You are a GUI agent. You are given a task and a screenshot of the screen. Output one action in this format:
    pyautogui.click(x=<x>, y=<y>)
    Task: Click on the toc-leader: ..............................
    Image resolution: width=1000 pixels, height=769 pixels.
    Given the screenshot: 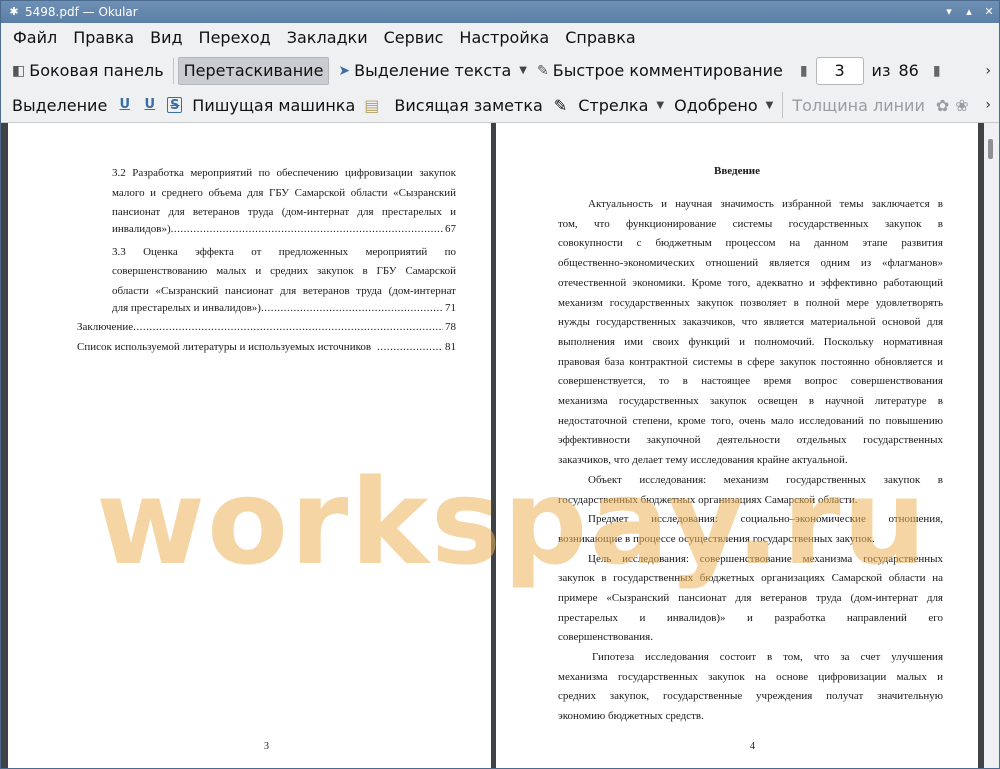 What is the action you would take?
    pyautogui.click(x=410, y=347)
    